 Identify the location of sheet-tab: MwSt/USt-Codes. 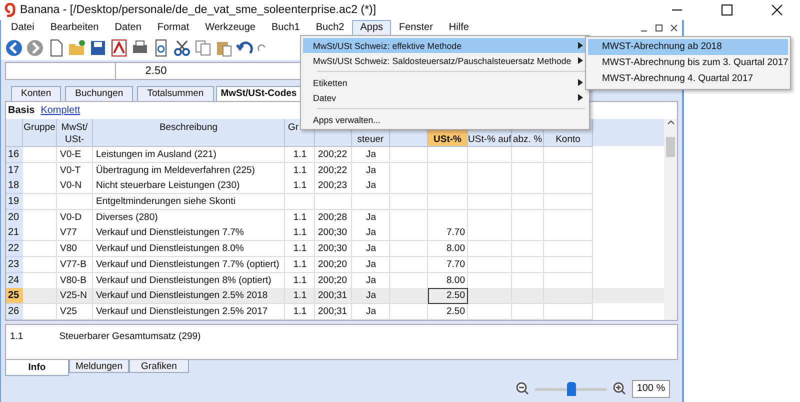
(259, 93).